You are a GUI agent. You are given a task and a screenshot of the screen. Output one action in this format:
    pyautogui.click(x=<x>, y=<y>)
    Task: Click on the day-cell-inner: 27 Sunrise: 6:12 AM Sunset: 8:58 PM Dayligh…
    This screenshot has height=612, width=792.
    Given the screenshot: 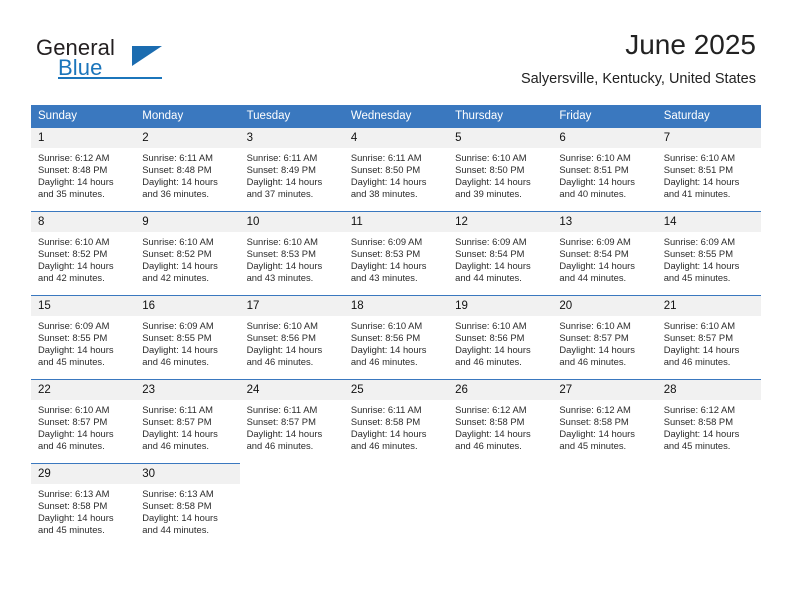 What is the action you would take?
    pyautogui.click(x=604, y=421)
    